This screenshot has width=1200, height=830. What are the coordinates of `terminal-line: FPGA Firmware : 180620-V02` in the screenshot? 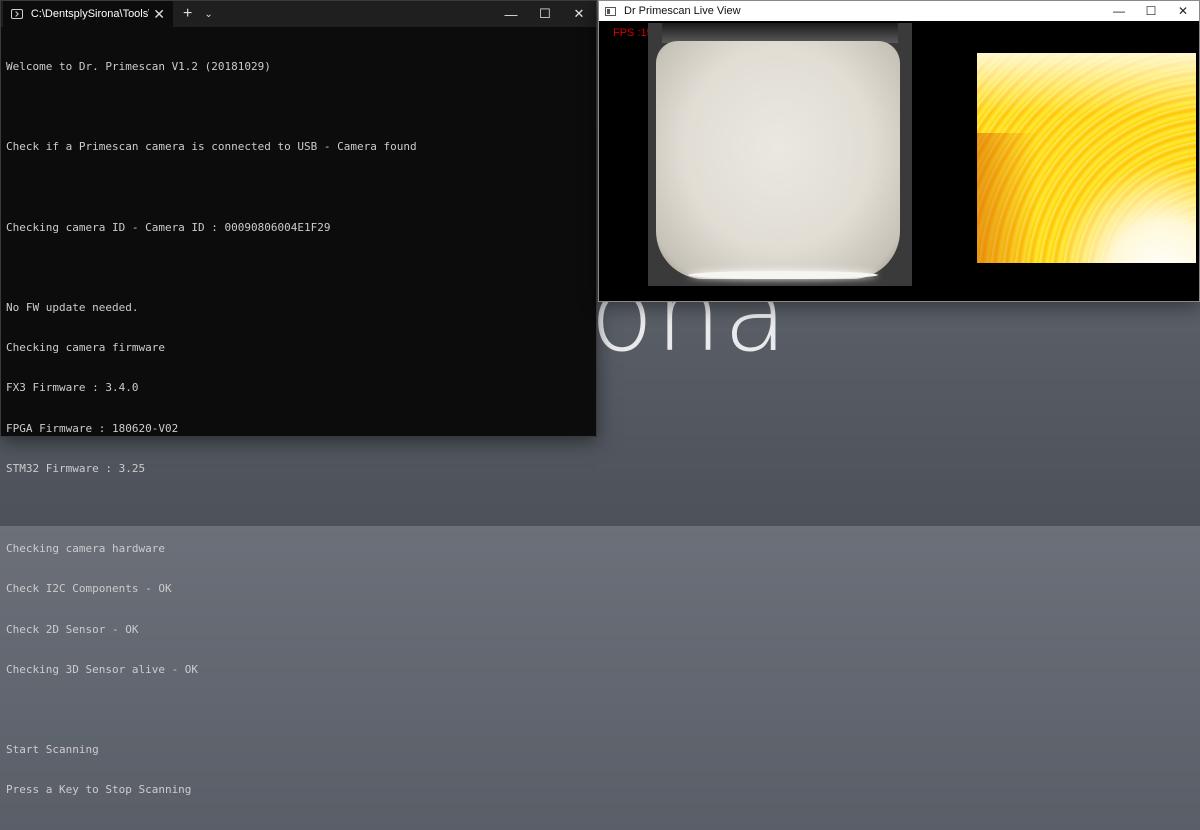 It's located at (92, 428).